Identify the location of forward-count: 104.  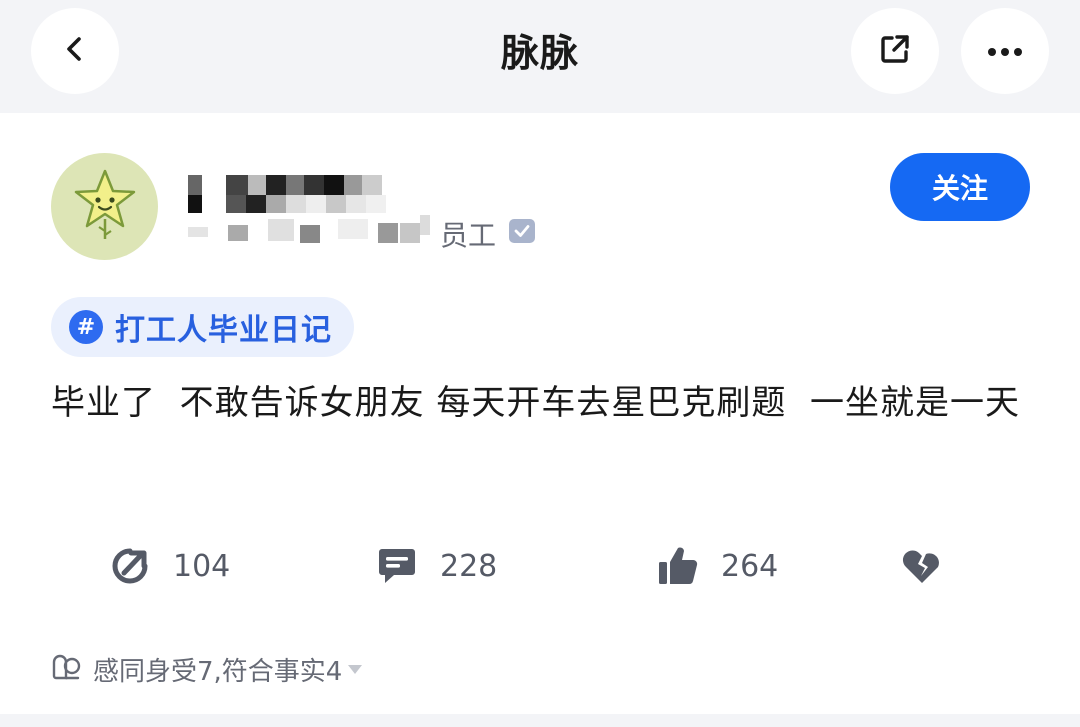
(202, 566).